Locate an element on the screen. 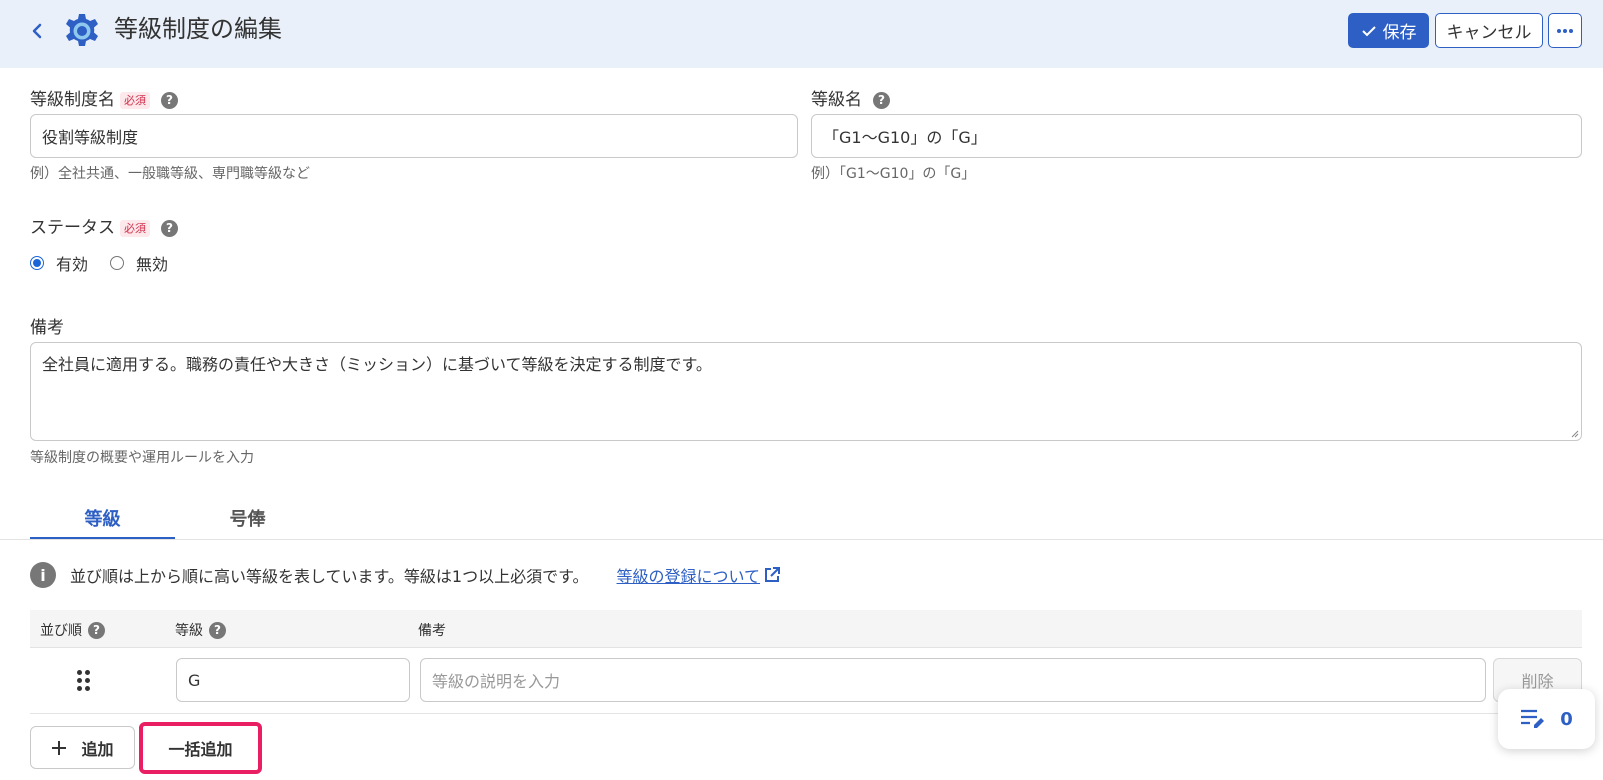 Image resolution: width=1603 pixels, height=780 pixels. grades-table-header: 並び順 ? 等級 ? 備考 is located at coordinates (806, 629).